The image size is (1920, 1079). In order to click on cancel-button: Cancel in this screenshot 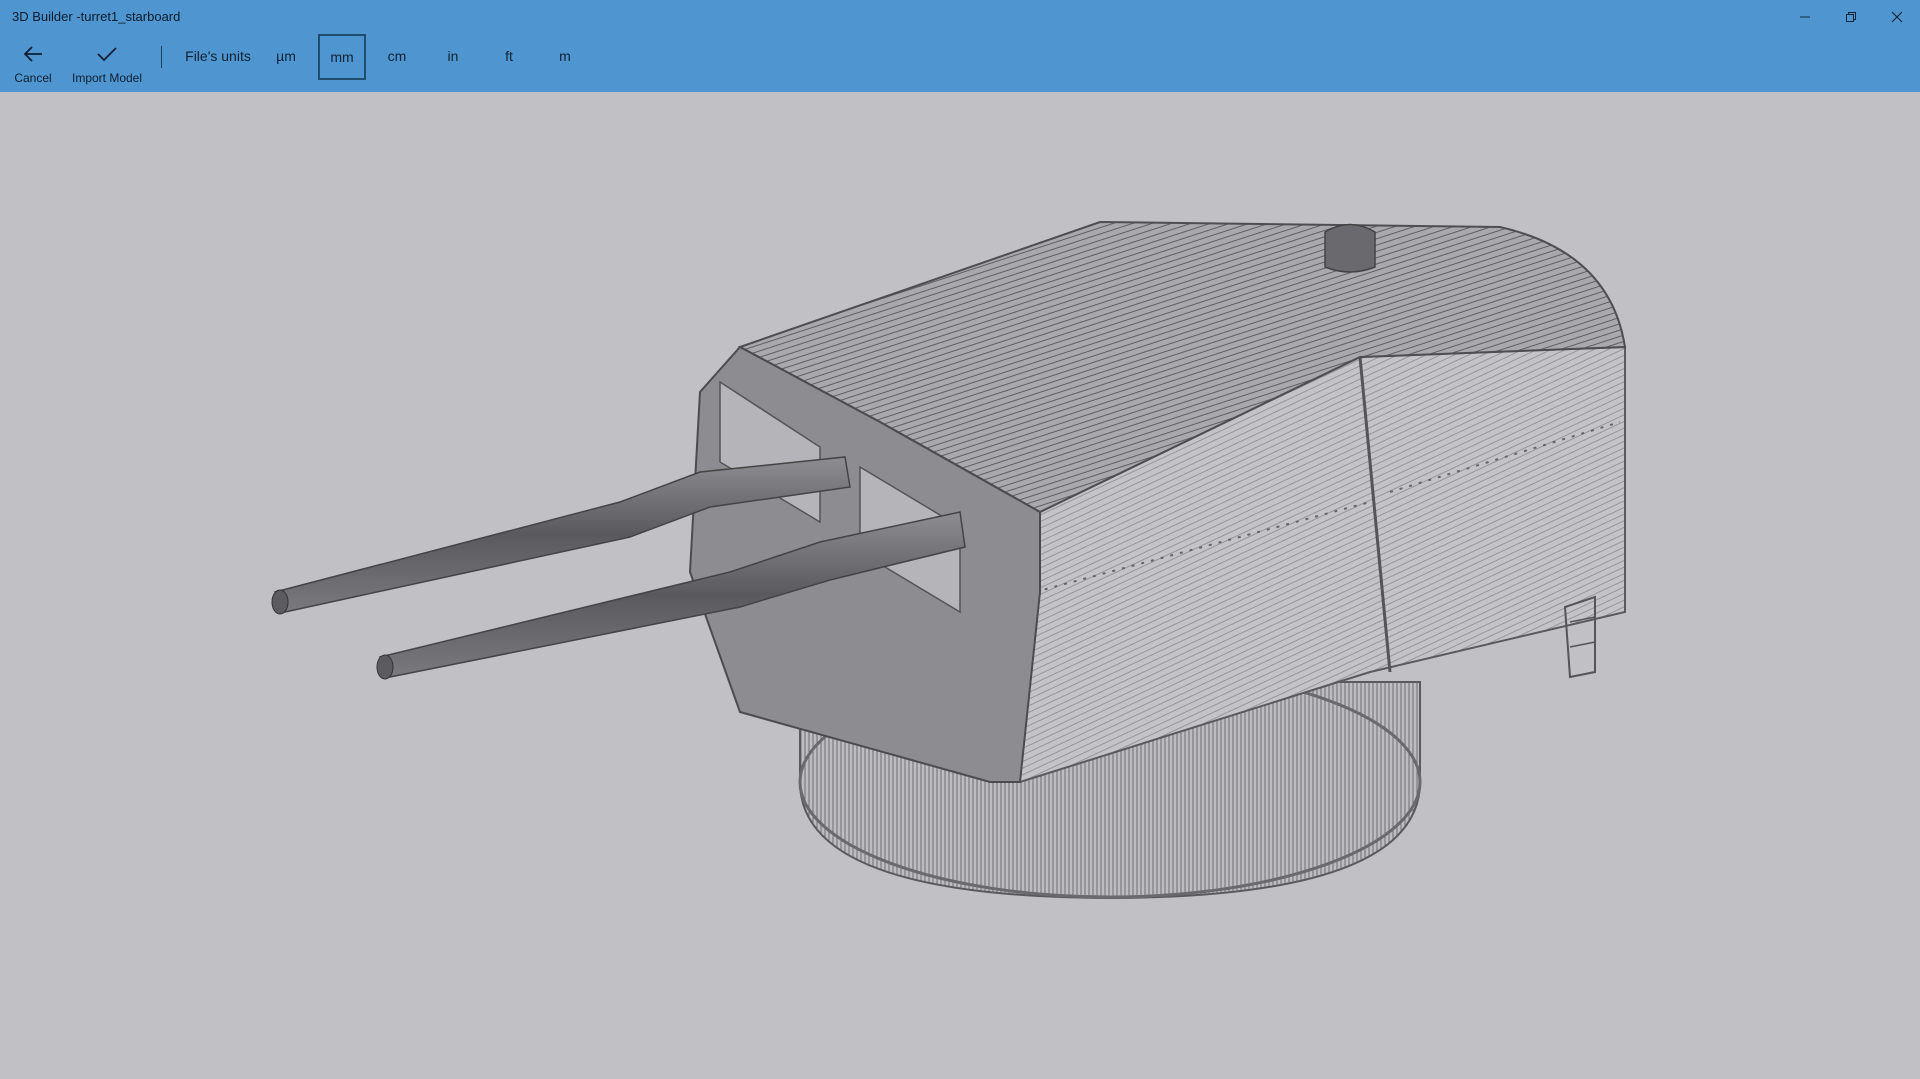, I will do `click(33, 61)`.